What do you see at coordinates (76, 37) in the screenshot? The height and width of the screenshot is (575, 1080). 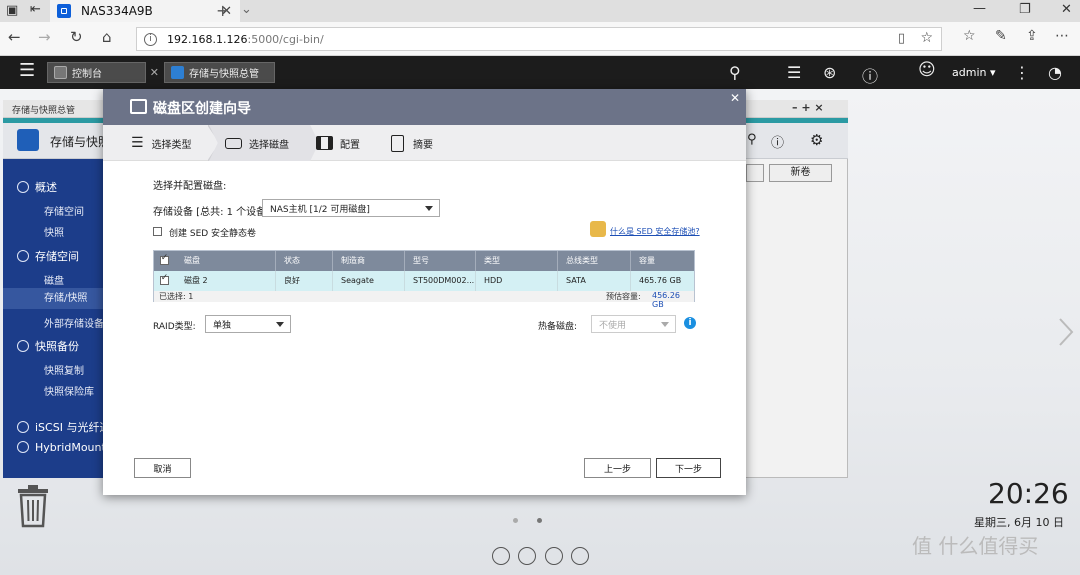 I see `refresh-icon: ↻` at bounding box center [76, 37].